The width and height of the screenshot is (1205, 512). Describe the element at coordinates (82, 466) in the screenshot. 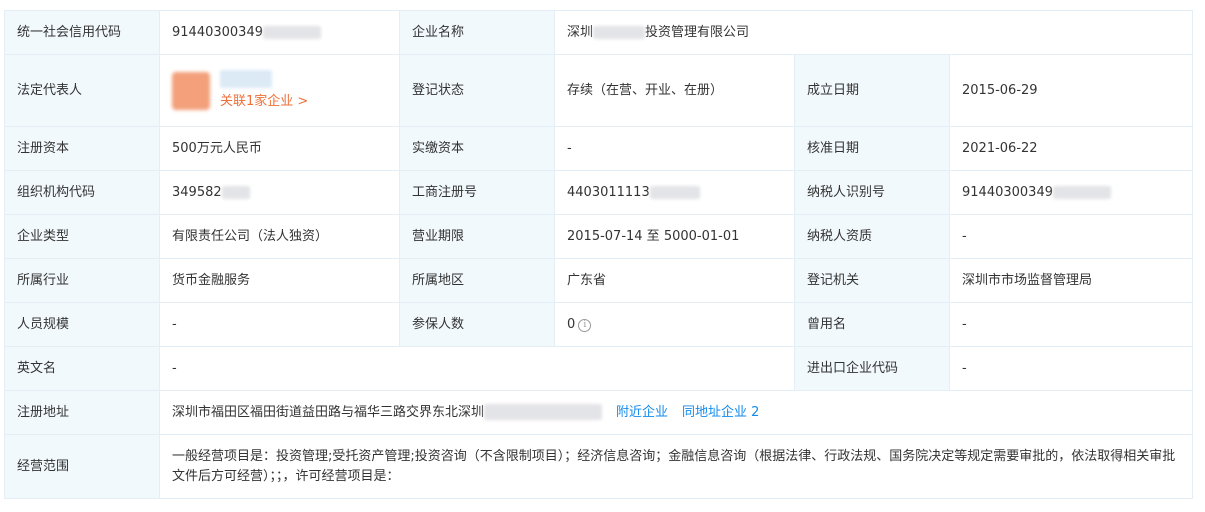

I see `business-scope-label: 经营范围` at that location.